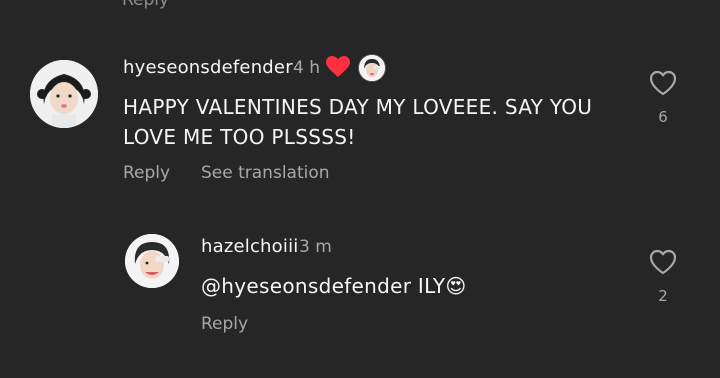 The width and height of the screenshot is (720, 378). I want to click on like-count: 6, so click(663, 117).